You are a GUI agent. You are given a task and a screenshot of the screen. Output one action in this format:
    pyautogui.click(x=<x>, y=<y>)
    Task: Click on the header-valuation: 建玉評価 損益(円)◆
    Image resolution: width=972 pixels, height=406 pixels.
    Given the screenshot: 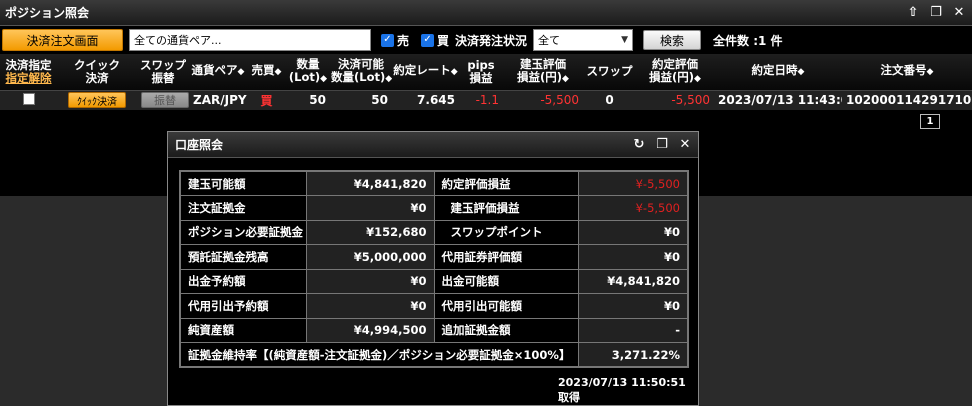 What is the action you would take?
    pyautogui.click(x=543, y=72)
    